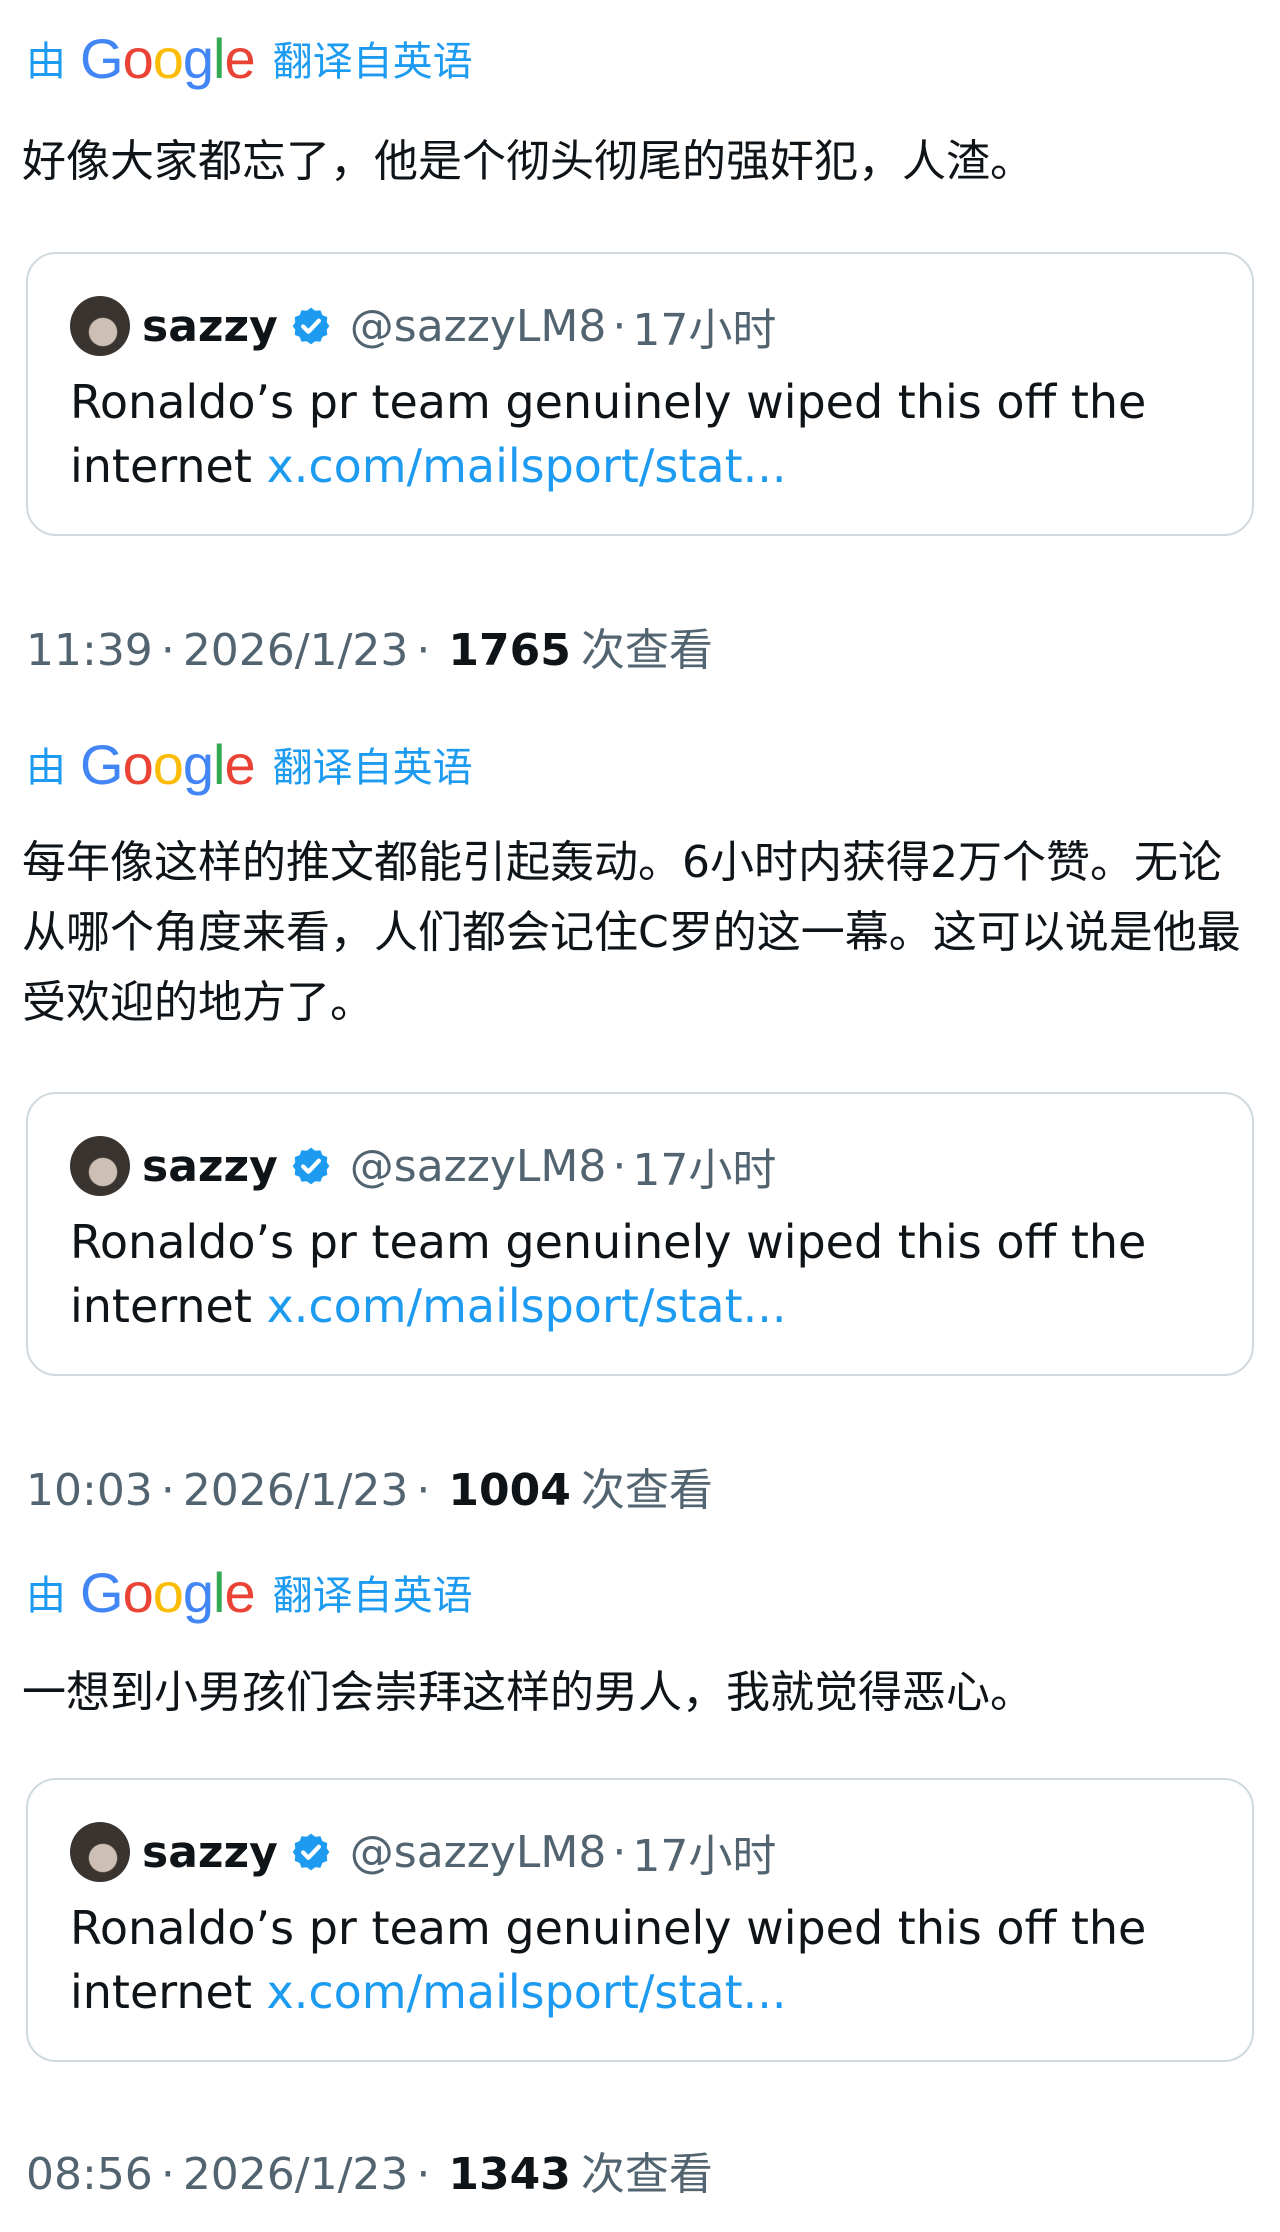 The width and height of the screenshot is (1280, 2232). What do you see at coordinates (89, 2174) in the screenshot?
I see `post-time: 08:56` at bounding box center [89, 2174].